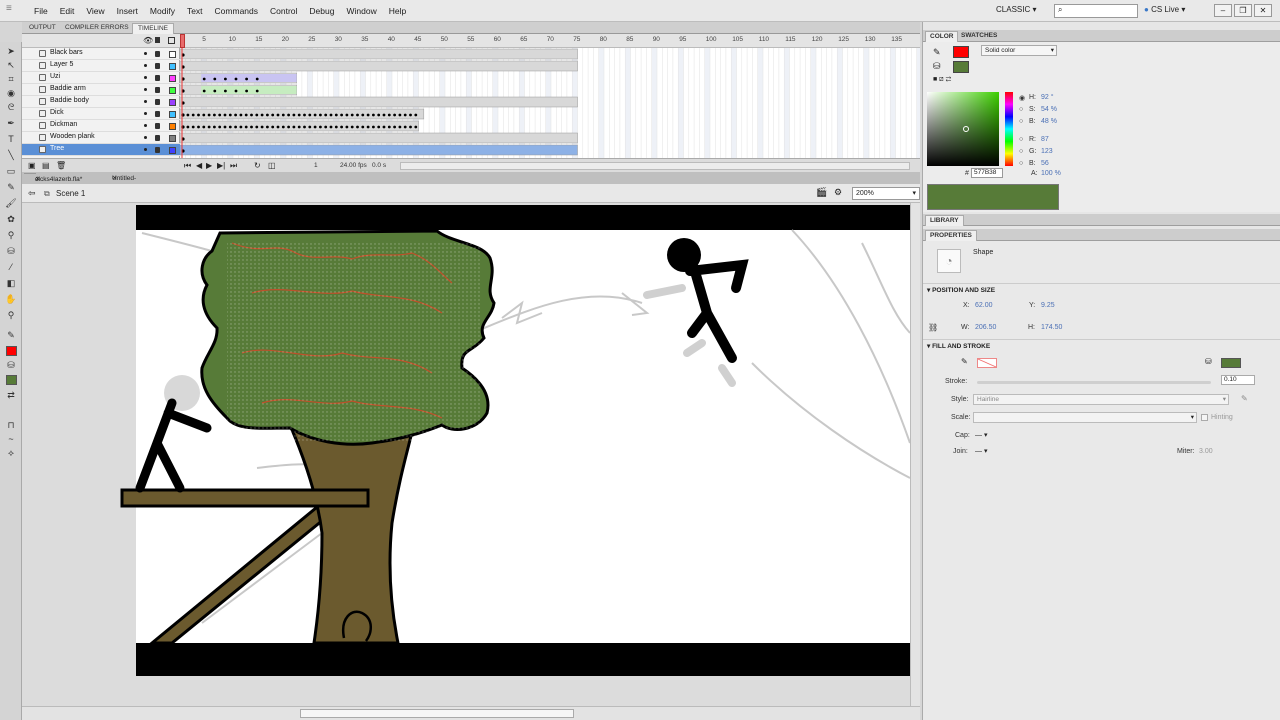  I want to click on width-value: 206.50, so click(985, 327).